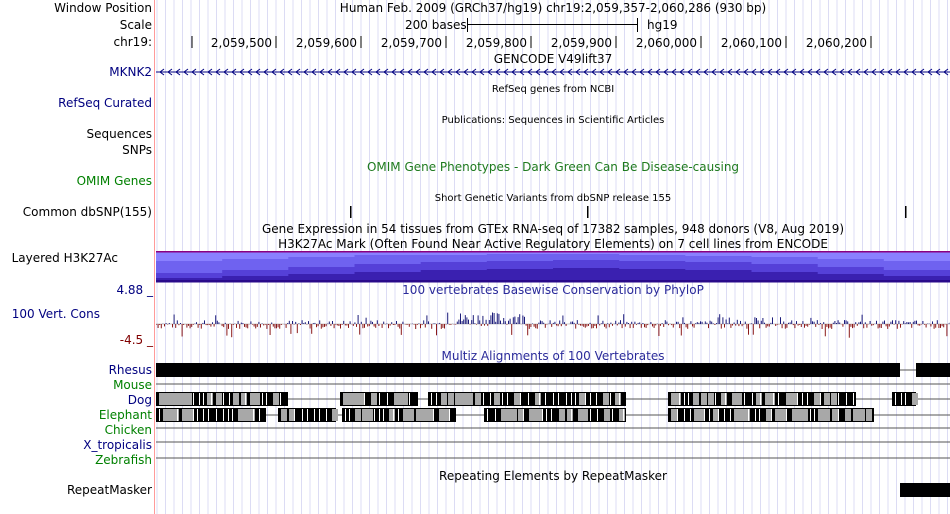 The height and width of the screenshot is (514, 950). Describe the element at coordinates (123, 460) in the screenshot. I see `species-label-zebrafish: Zebrafish` at that location.